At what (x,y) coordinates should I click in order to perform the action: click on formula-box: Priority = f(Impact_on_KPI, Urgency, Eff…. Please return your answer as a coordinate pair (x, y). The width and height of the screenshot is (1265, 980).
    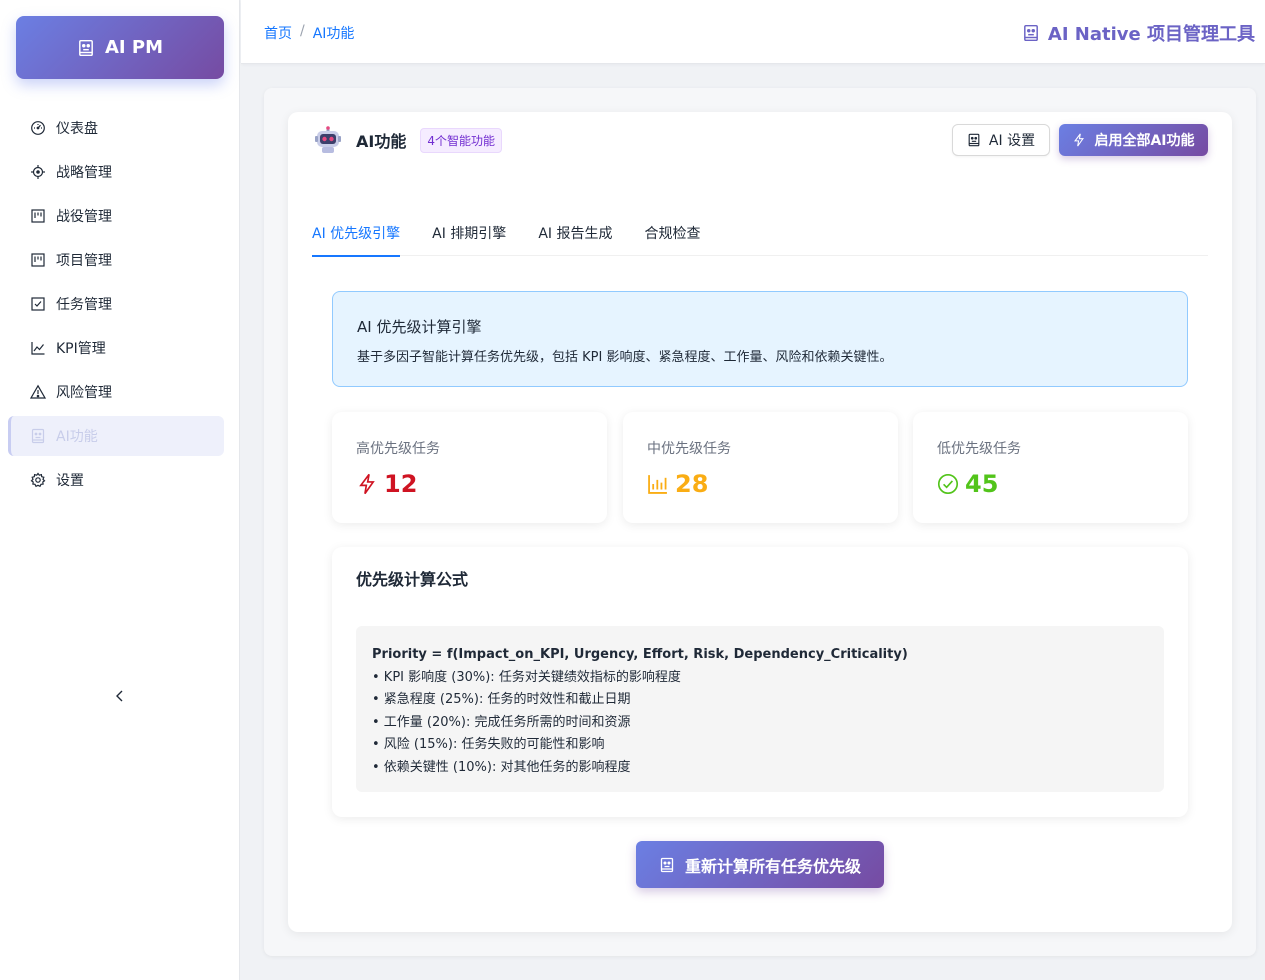
    Looking at the image, I should click on (760, 709).